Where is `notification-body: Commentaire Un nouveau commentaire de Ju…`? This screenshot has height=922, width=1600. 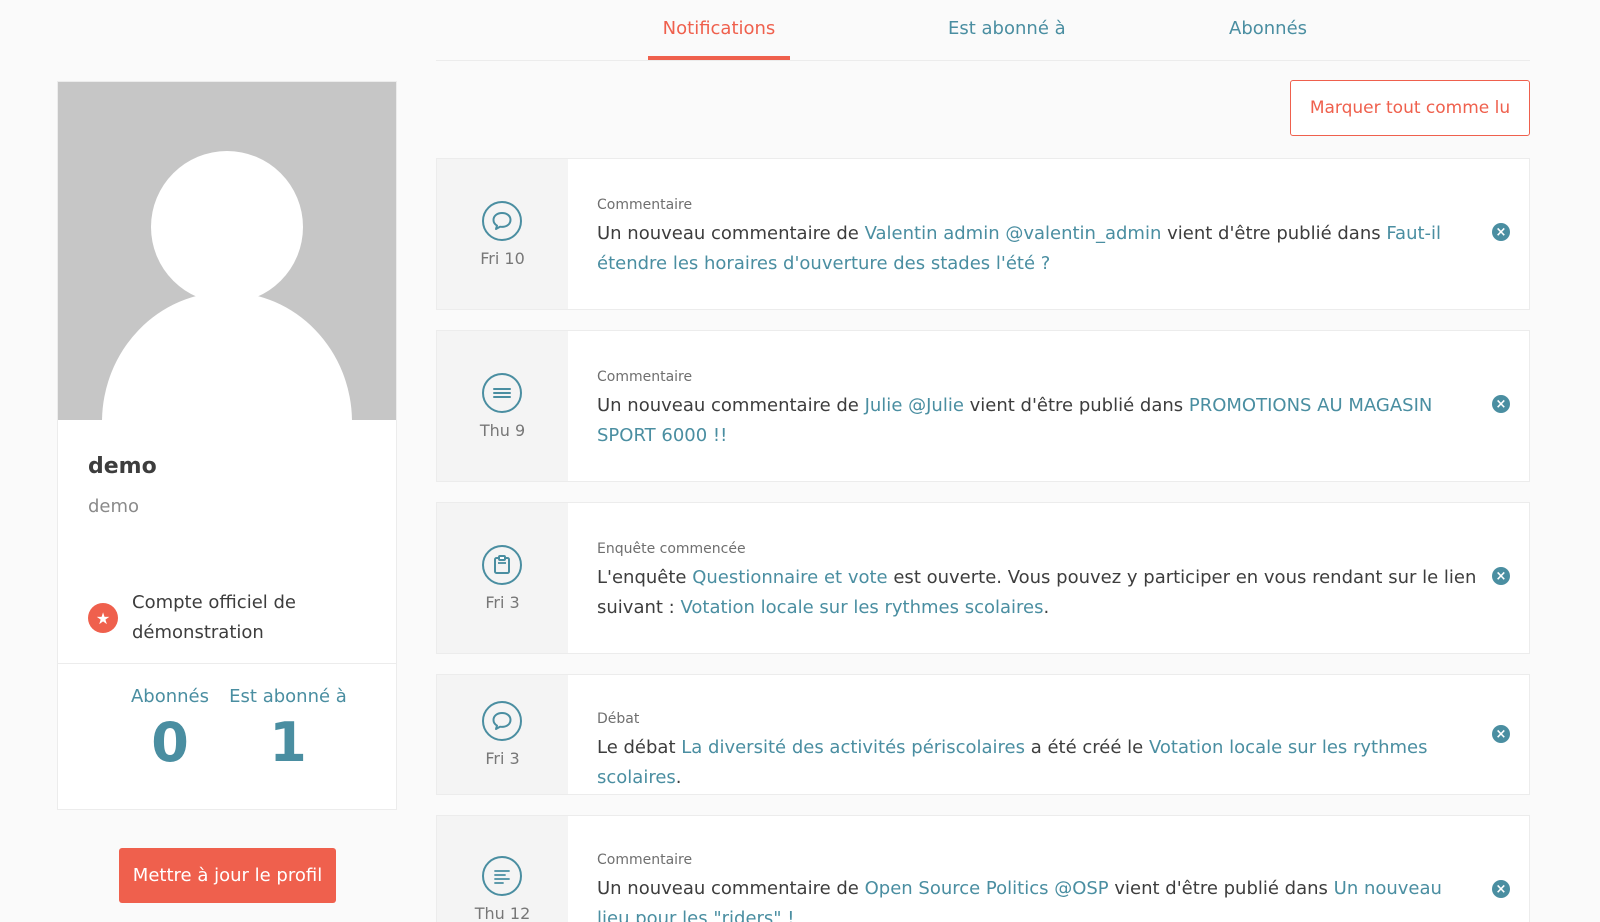
notification-body: Commentaire Un nouveau commentaire de Ju… is located at coordinates (1033, 410).